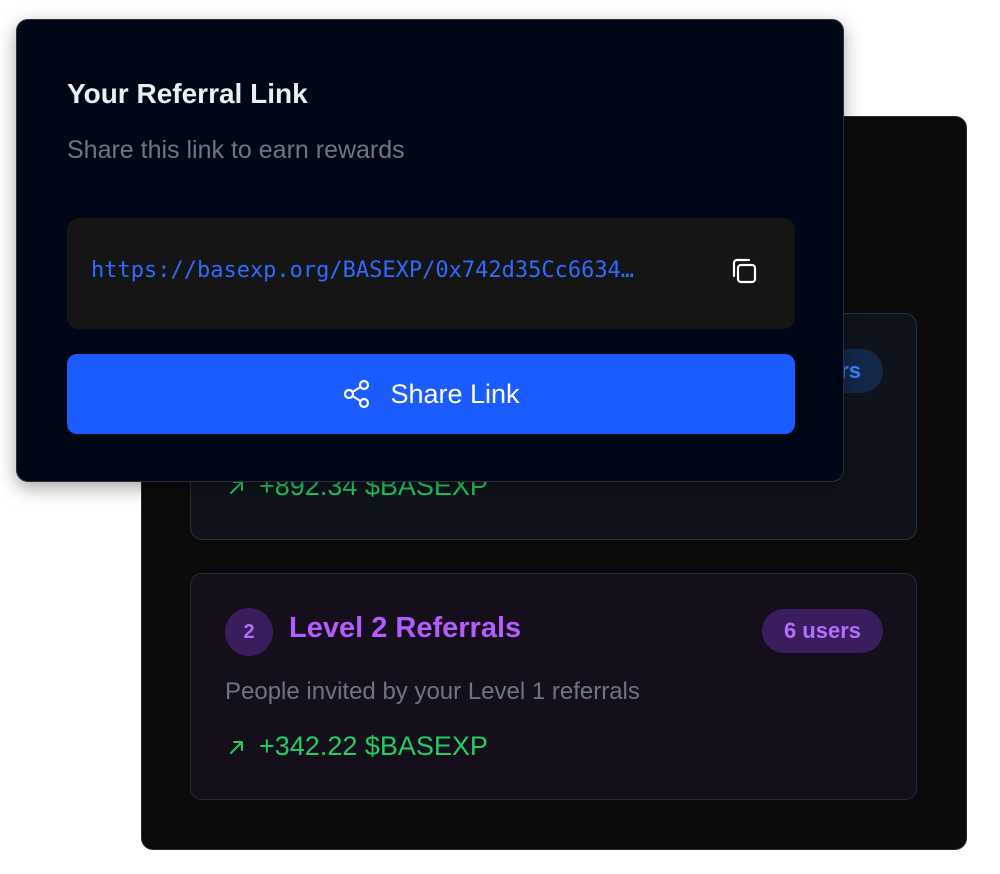 The width and height of the screenshot is (1000, 874). Describe the element at coordinates (236, 150) in the screenshot. I see `referral-link-subtitle: Share this link to earn rewards` at that location.